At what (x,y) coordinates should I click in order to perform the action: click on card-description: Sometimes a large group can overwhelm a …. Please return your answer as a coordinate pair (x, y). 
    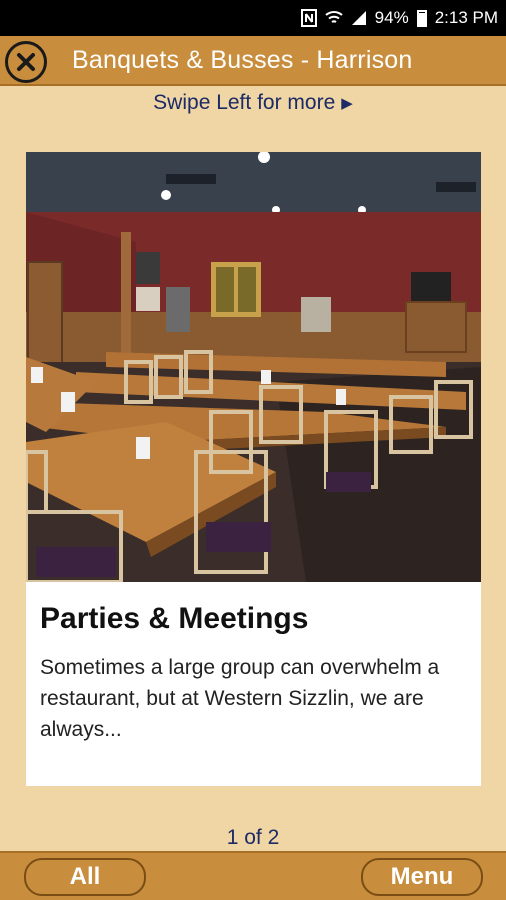
    Looking at the image, I should click on (240, 698).